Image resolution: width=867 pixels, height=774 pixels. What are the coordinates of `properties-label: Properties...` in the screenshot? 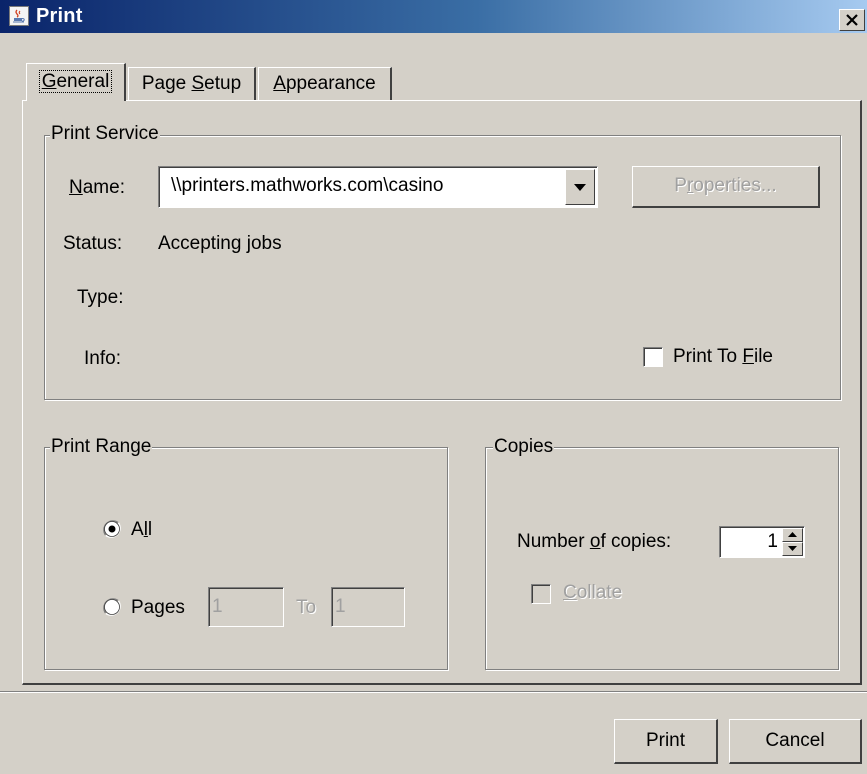 It's located at (725, 185).